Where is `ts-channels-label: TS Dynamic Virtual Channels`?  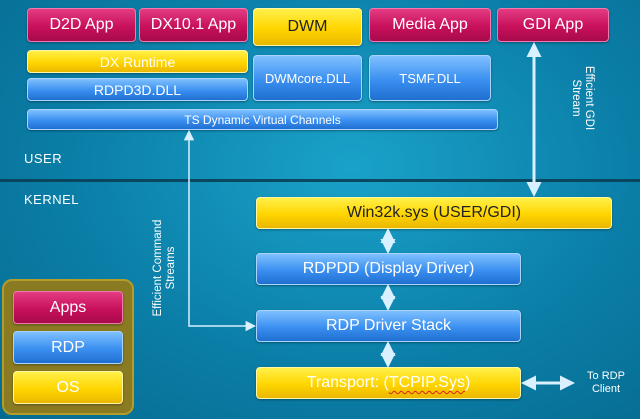
ts-channels-label: TS Dynamic Virtual Channels is located at coordinates (262, 119).